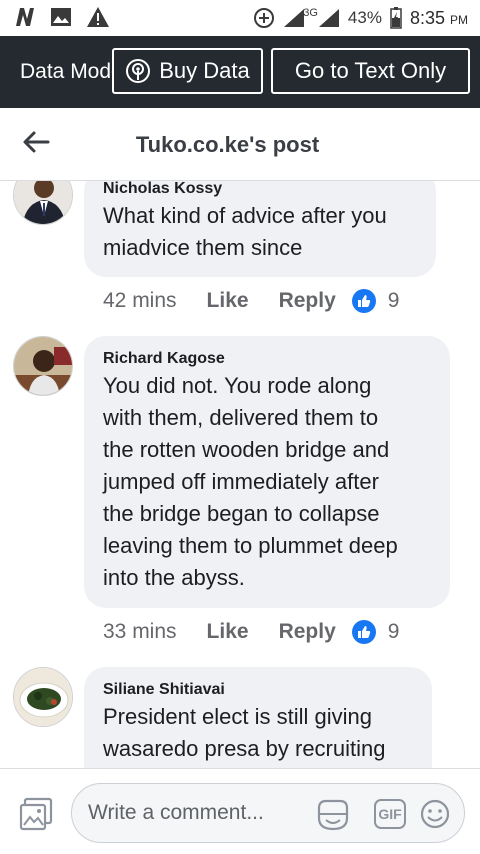 Image resolution: width=480 pixels, height=854 pixels. What do you see at coordinates (140, 631) in the screenshot?
I see `comment-time: 33 mins` at bounding box center [140, 631].